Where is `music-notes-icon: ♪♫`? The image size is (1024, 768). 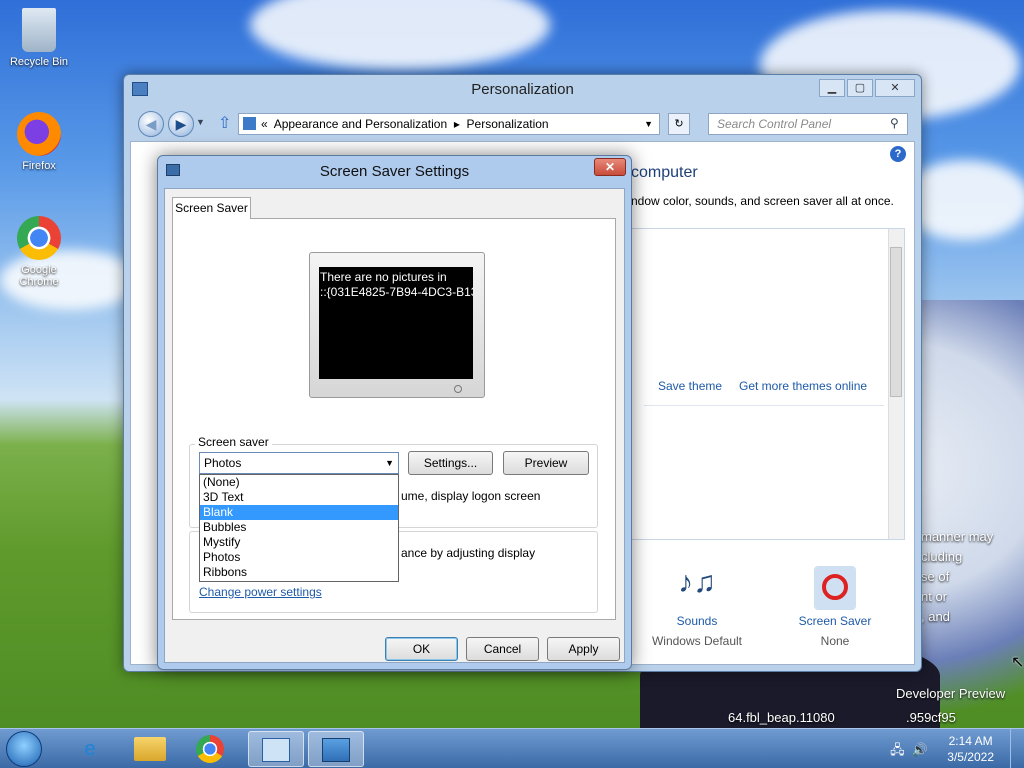 music-notes-icon: ♪♫ is located at coordinates (697, 582).